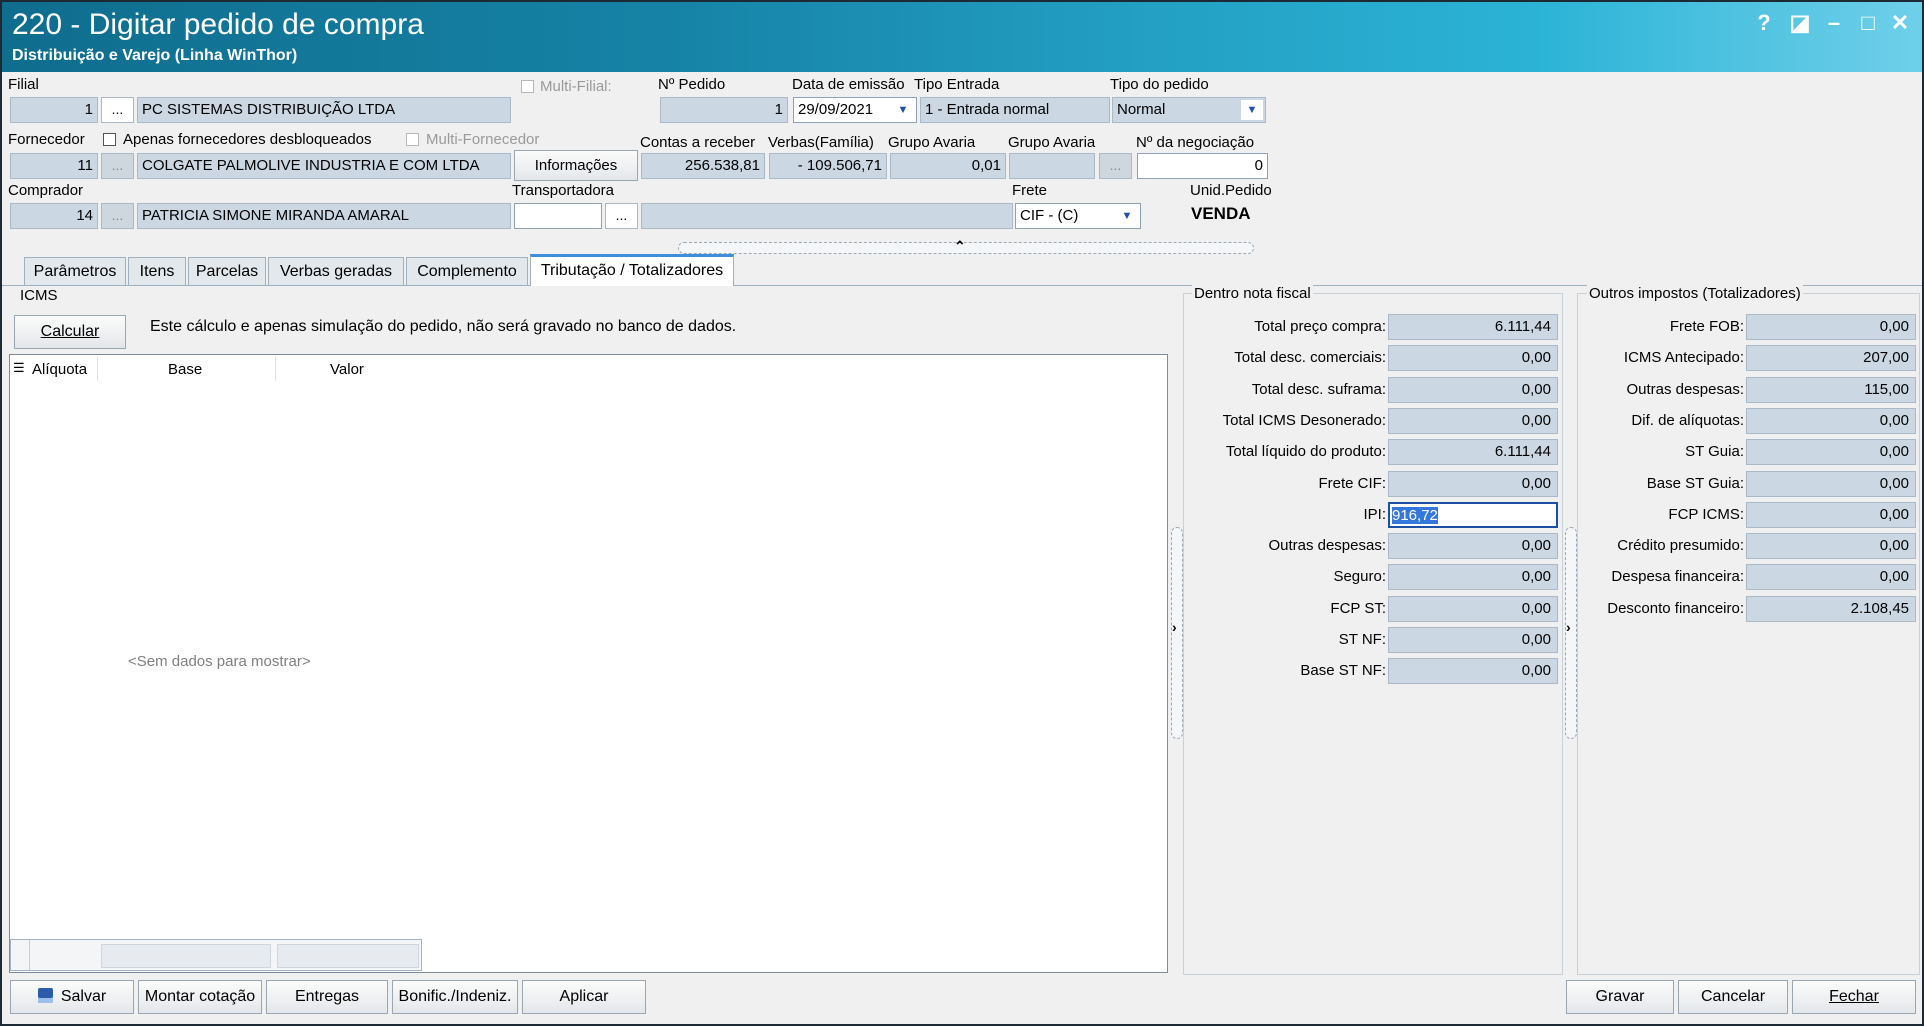  What do you see at coordinates (1310, 358) in the screenshot?
I see `dentro-nota-row-label: Total desc. comerciais:` at bounding box center [1310, 358].